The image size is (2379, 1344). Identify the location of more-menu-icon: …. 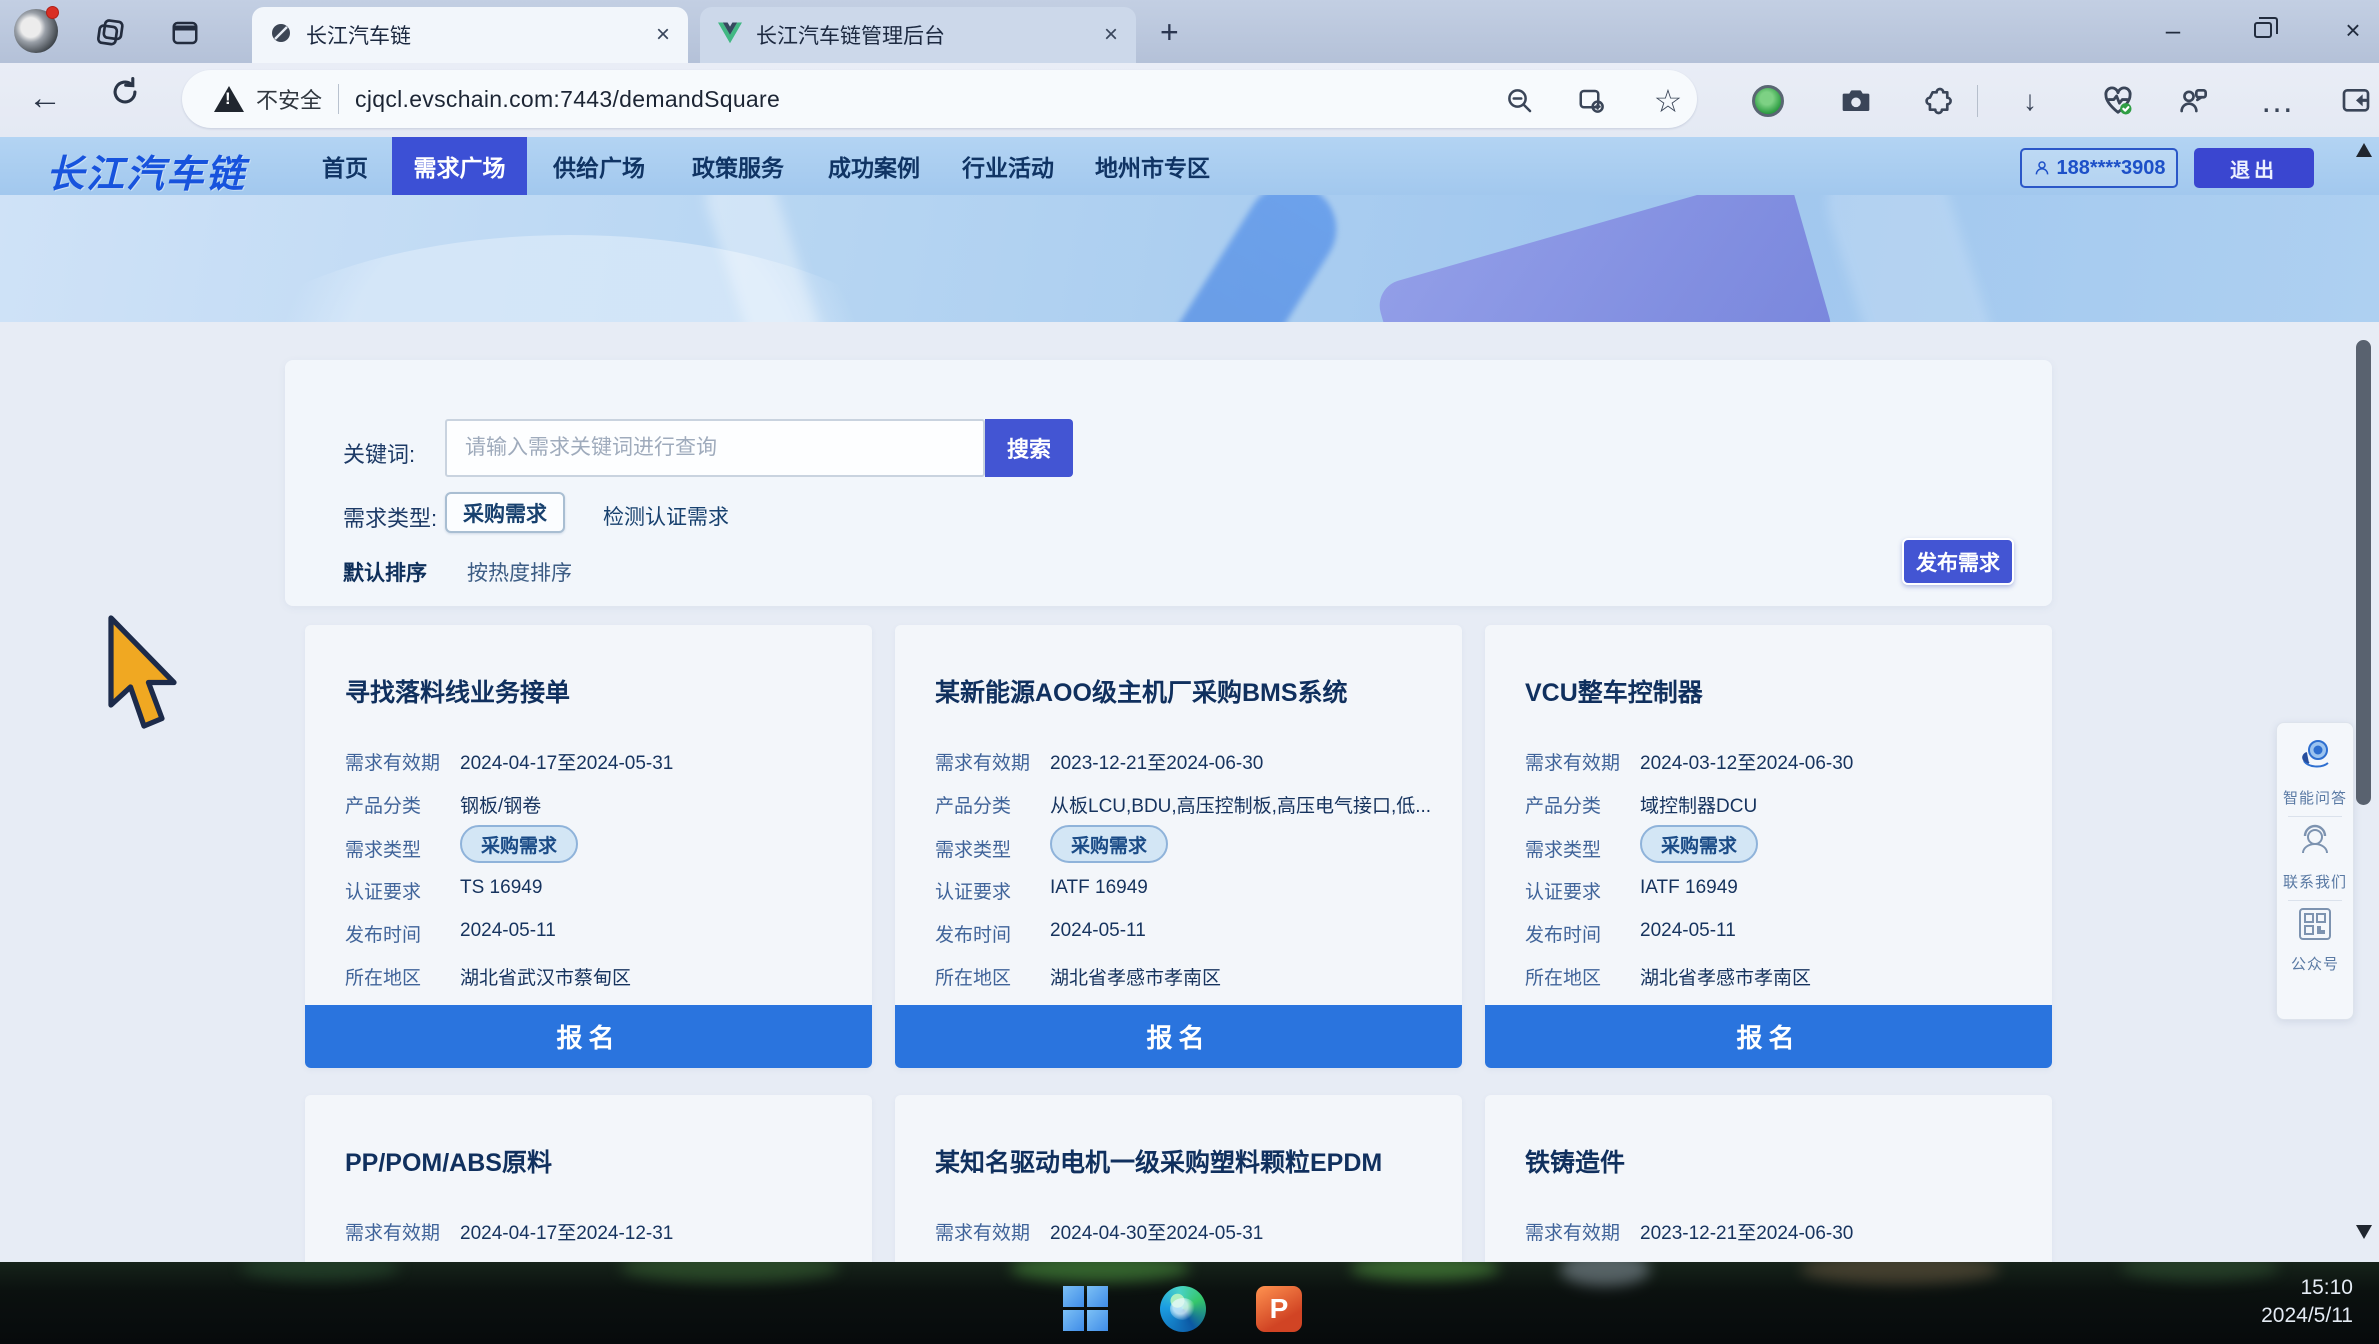
(2277, 101).